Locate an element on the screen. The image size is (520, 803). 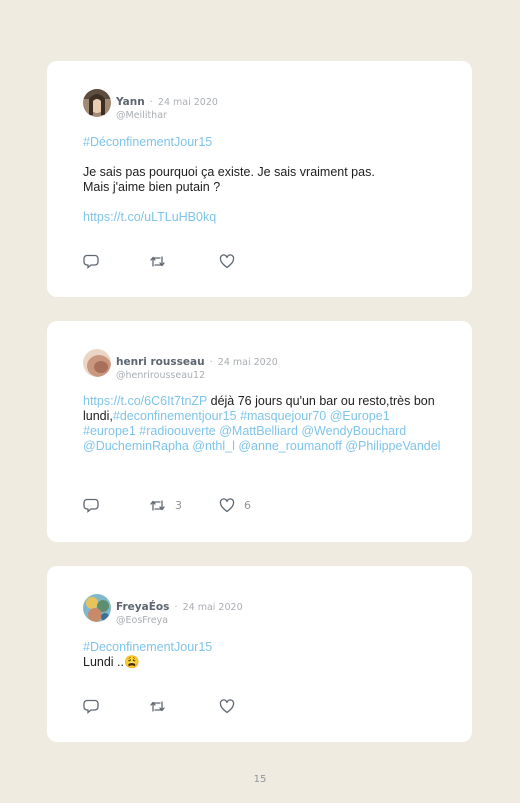
hashtag-link: #DéconfinementJour15 is located at coordinates (147, 142).